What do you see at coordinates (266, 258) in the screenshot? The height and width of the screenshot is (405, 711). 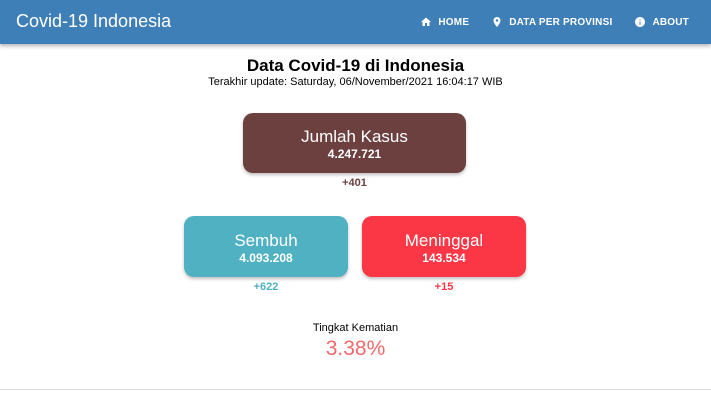 I see `recovered-value: 4.093.208` at bounding box center [266, 258].